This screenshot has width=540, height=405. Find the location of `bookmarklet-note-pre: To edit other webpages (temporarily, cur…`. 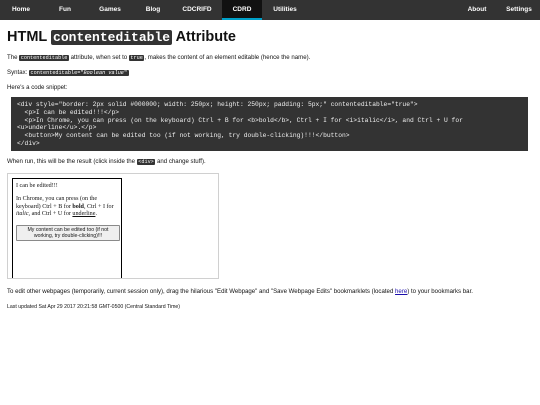

bookmarklet-note-pre: To edit other webpages (temporarily, cur… is located at coordinates (200, 291).